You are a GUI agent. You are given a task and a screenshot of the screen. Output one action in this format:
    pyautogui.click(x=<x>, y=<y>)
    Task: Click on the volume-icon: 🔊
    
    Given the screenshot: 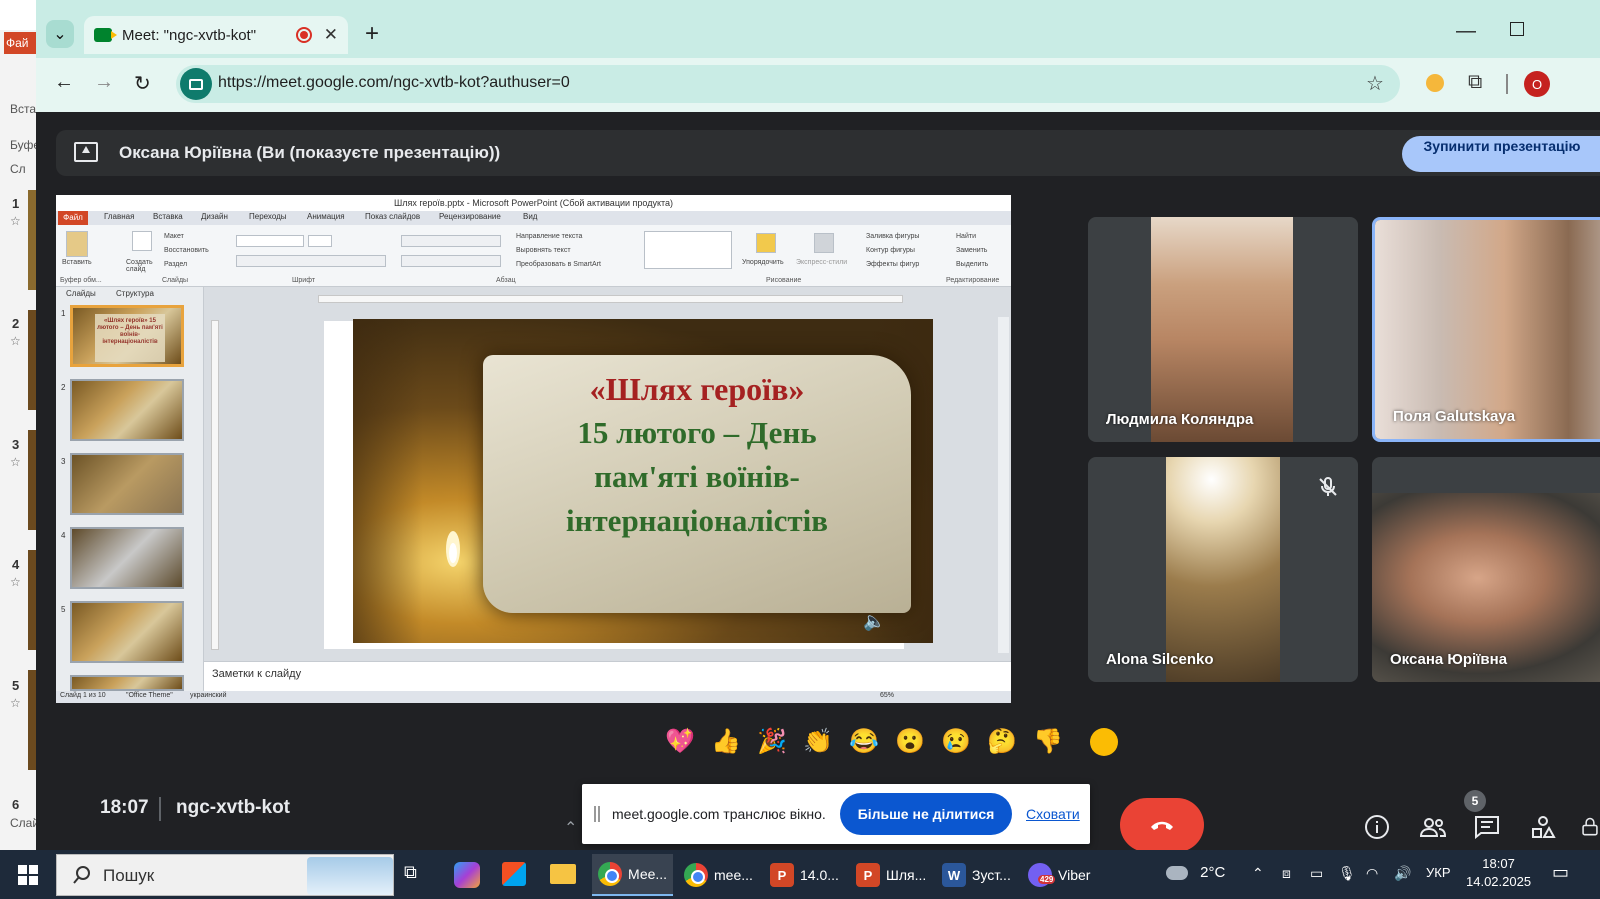 What is the action you would take?
    pyautogui.click(x=1402, y=873)
    